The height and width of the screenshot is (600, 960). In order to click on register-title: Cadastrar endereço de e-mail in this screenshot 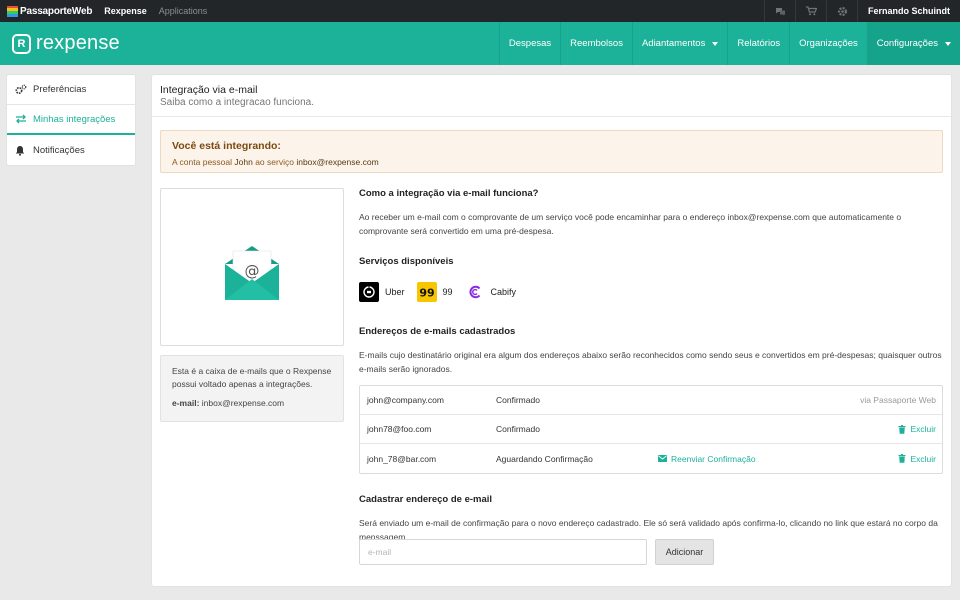, I will do `click(426, 499)`.